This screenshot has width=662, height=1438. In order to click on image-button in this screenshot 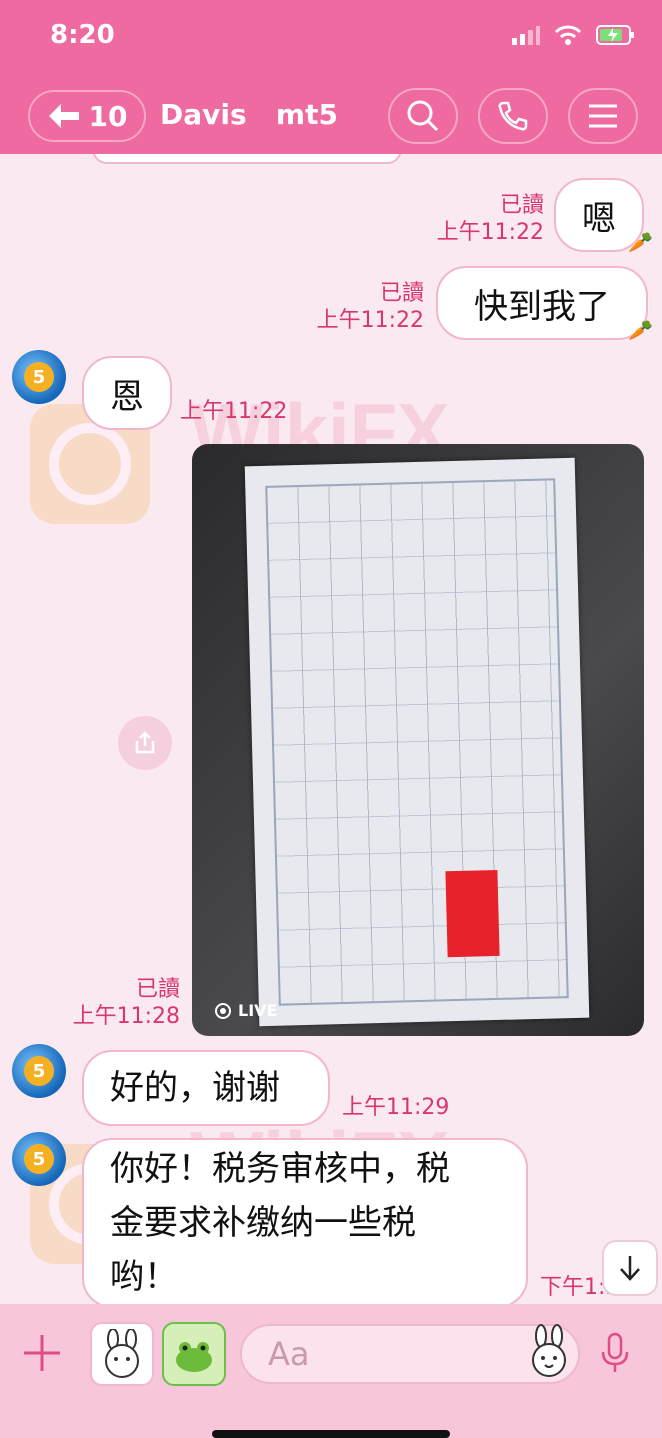, I will do `click(194, 1354)`.